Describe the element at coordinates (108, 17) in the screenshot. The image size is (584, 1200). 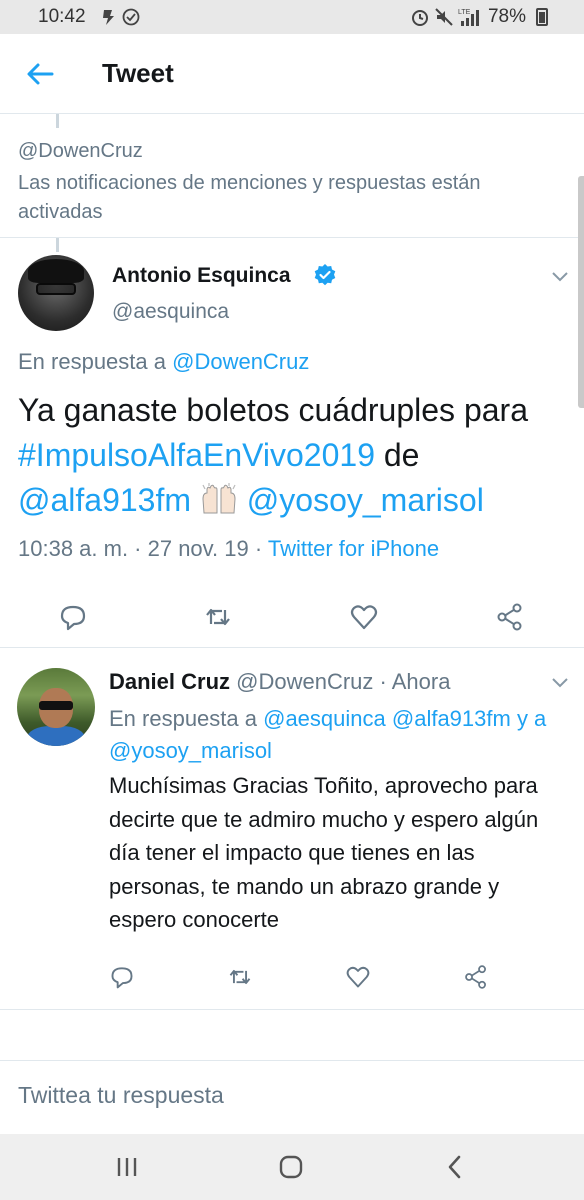
I see `notification-icon` at that location.